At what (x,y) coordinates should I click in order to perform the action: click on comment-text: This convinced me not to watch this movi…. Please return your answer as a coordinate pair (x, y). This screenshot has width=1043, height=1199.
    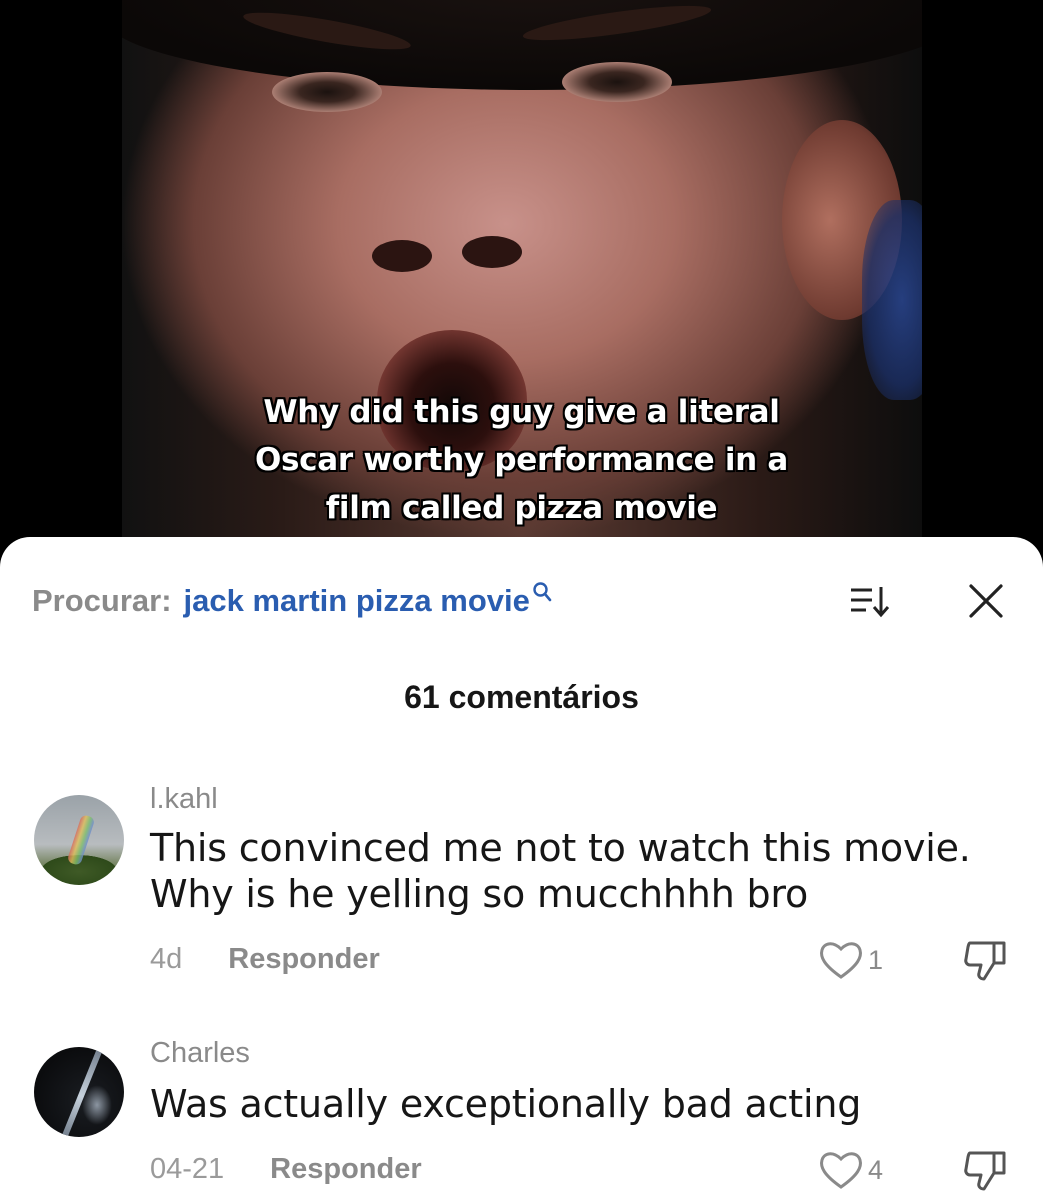
    Looking at the image, I should click on (560, 871).